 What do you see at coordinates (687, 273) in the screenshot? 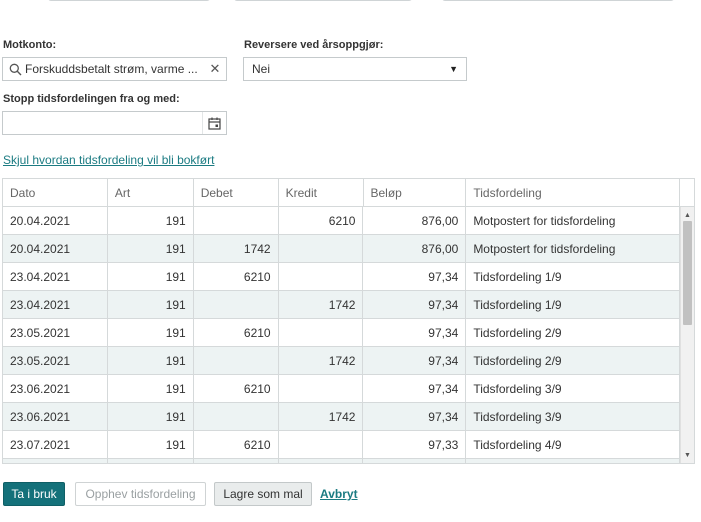
I see `scrollbar-thumb` at bounding box center [687, 273].